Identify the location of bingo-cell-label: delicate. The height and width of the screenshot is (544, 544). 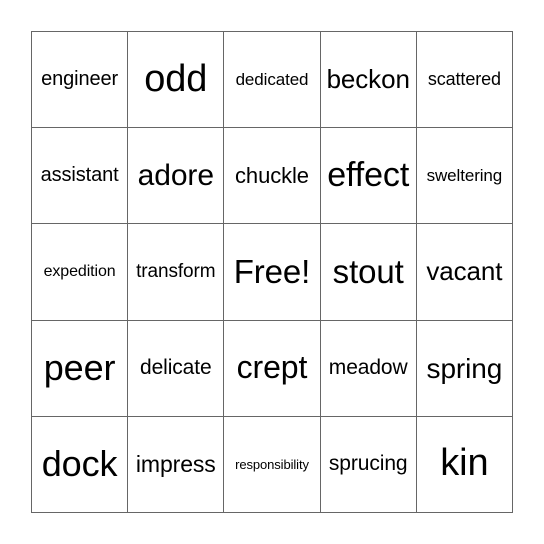
(175, 368).